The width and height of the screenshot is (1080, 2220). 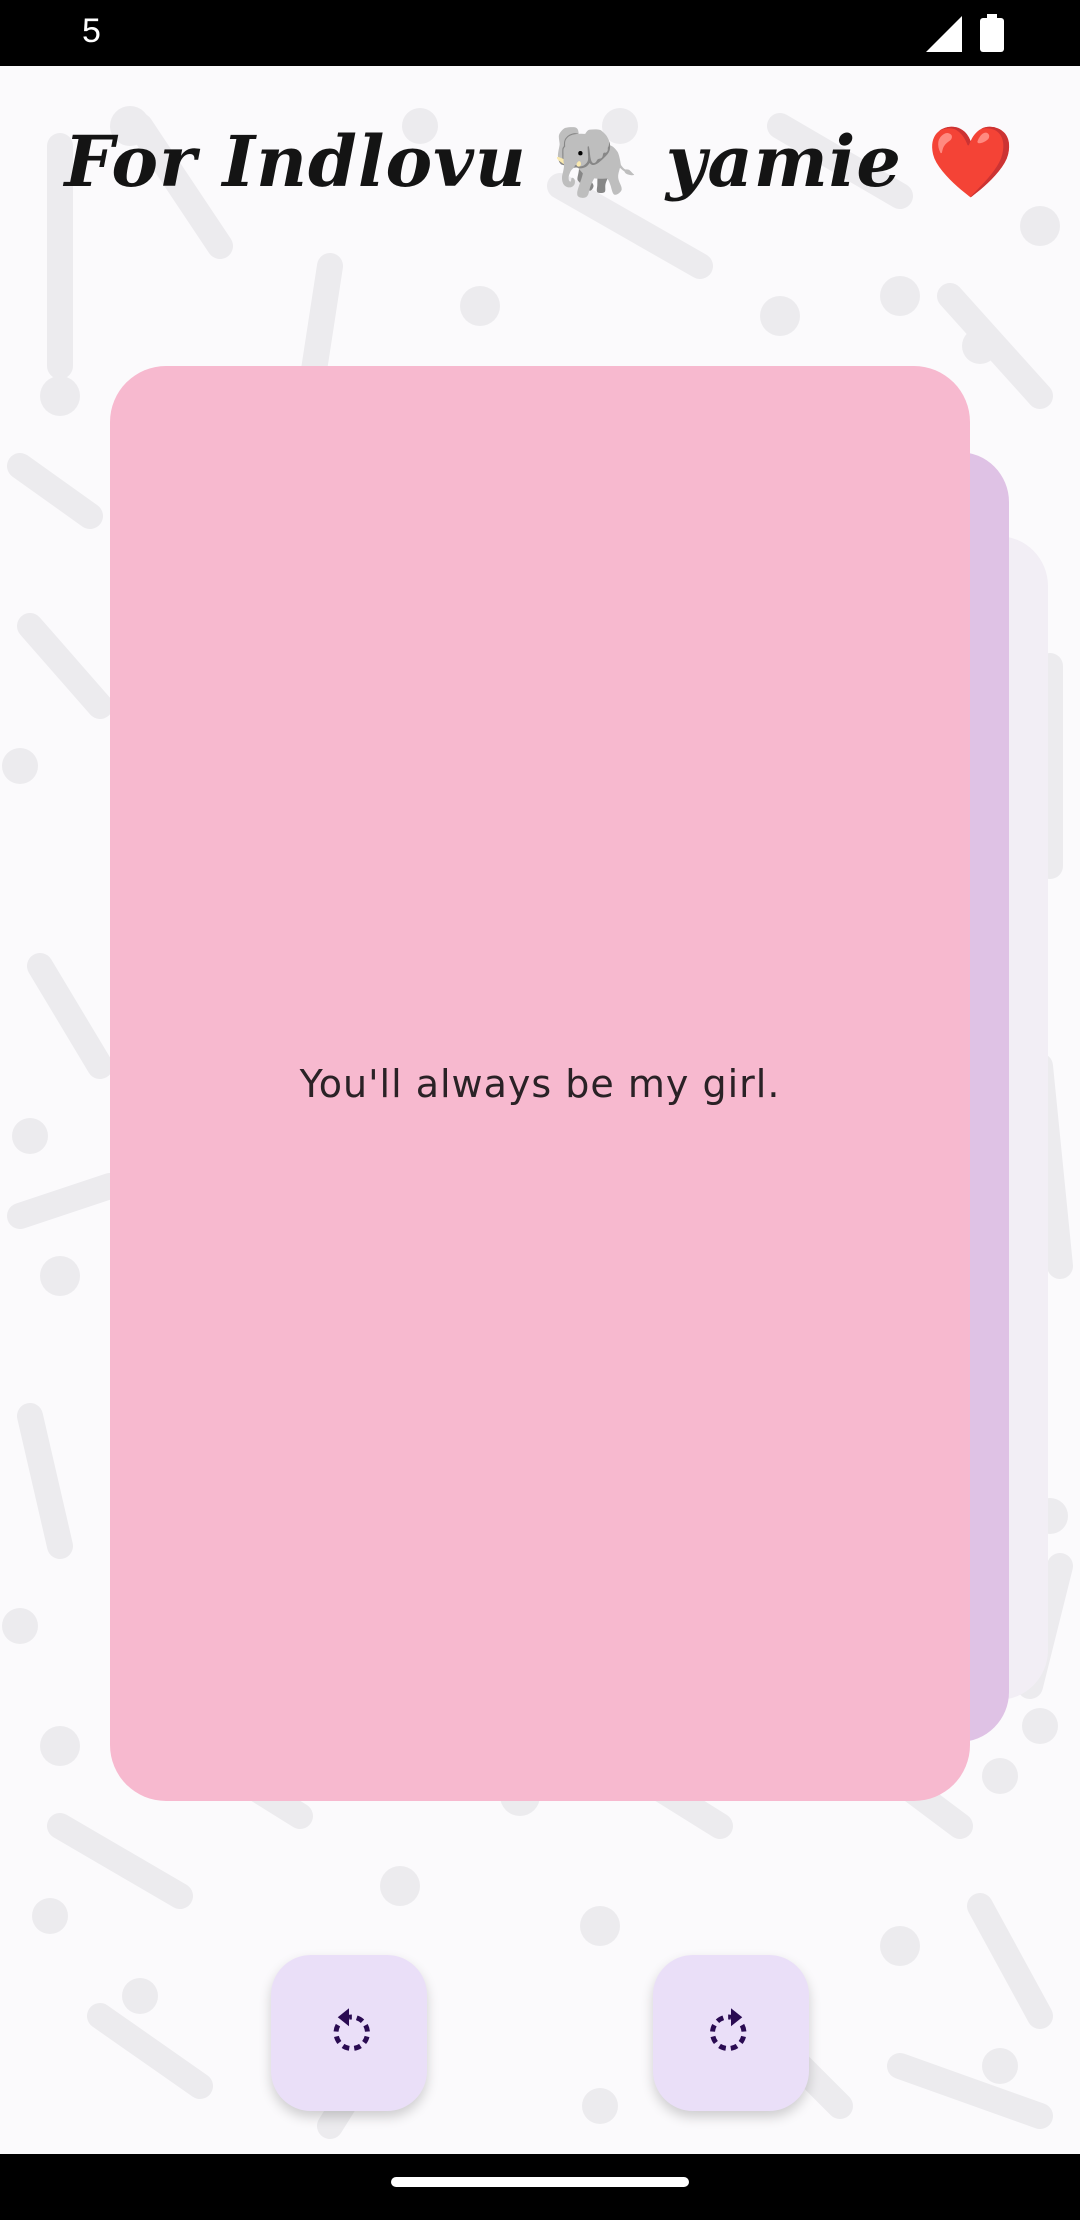 I want to click on rotate-left-icon, so click(x=351, y=2029).